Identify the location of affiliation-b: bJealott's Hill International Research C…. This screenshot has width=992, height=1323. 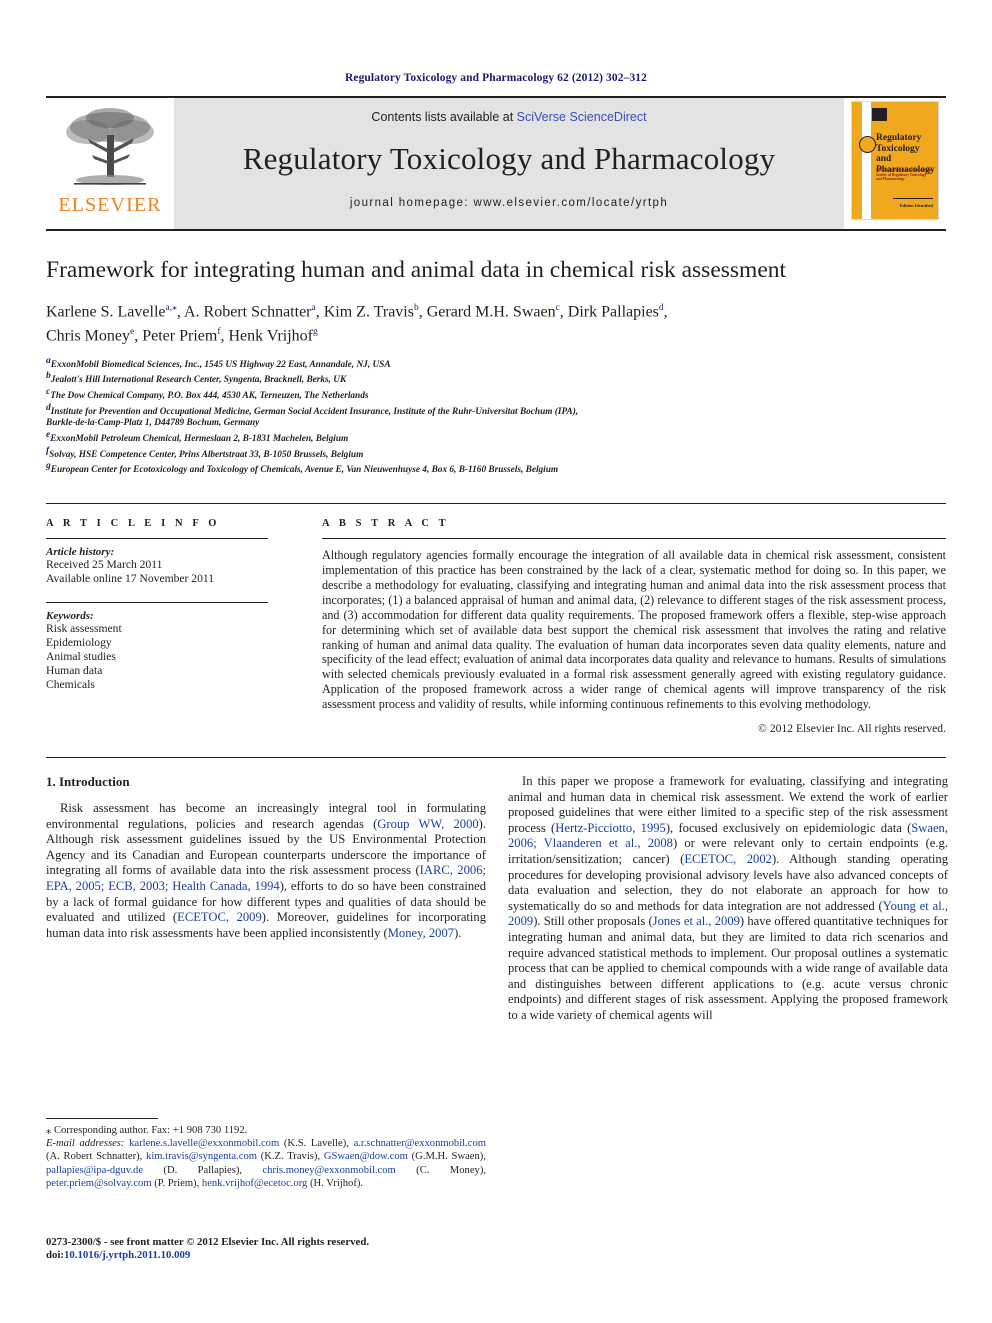
(196, 378).